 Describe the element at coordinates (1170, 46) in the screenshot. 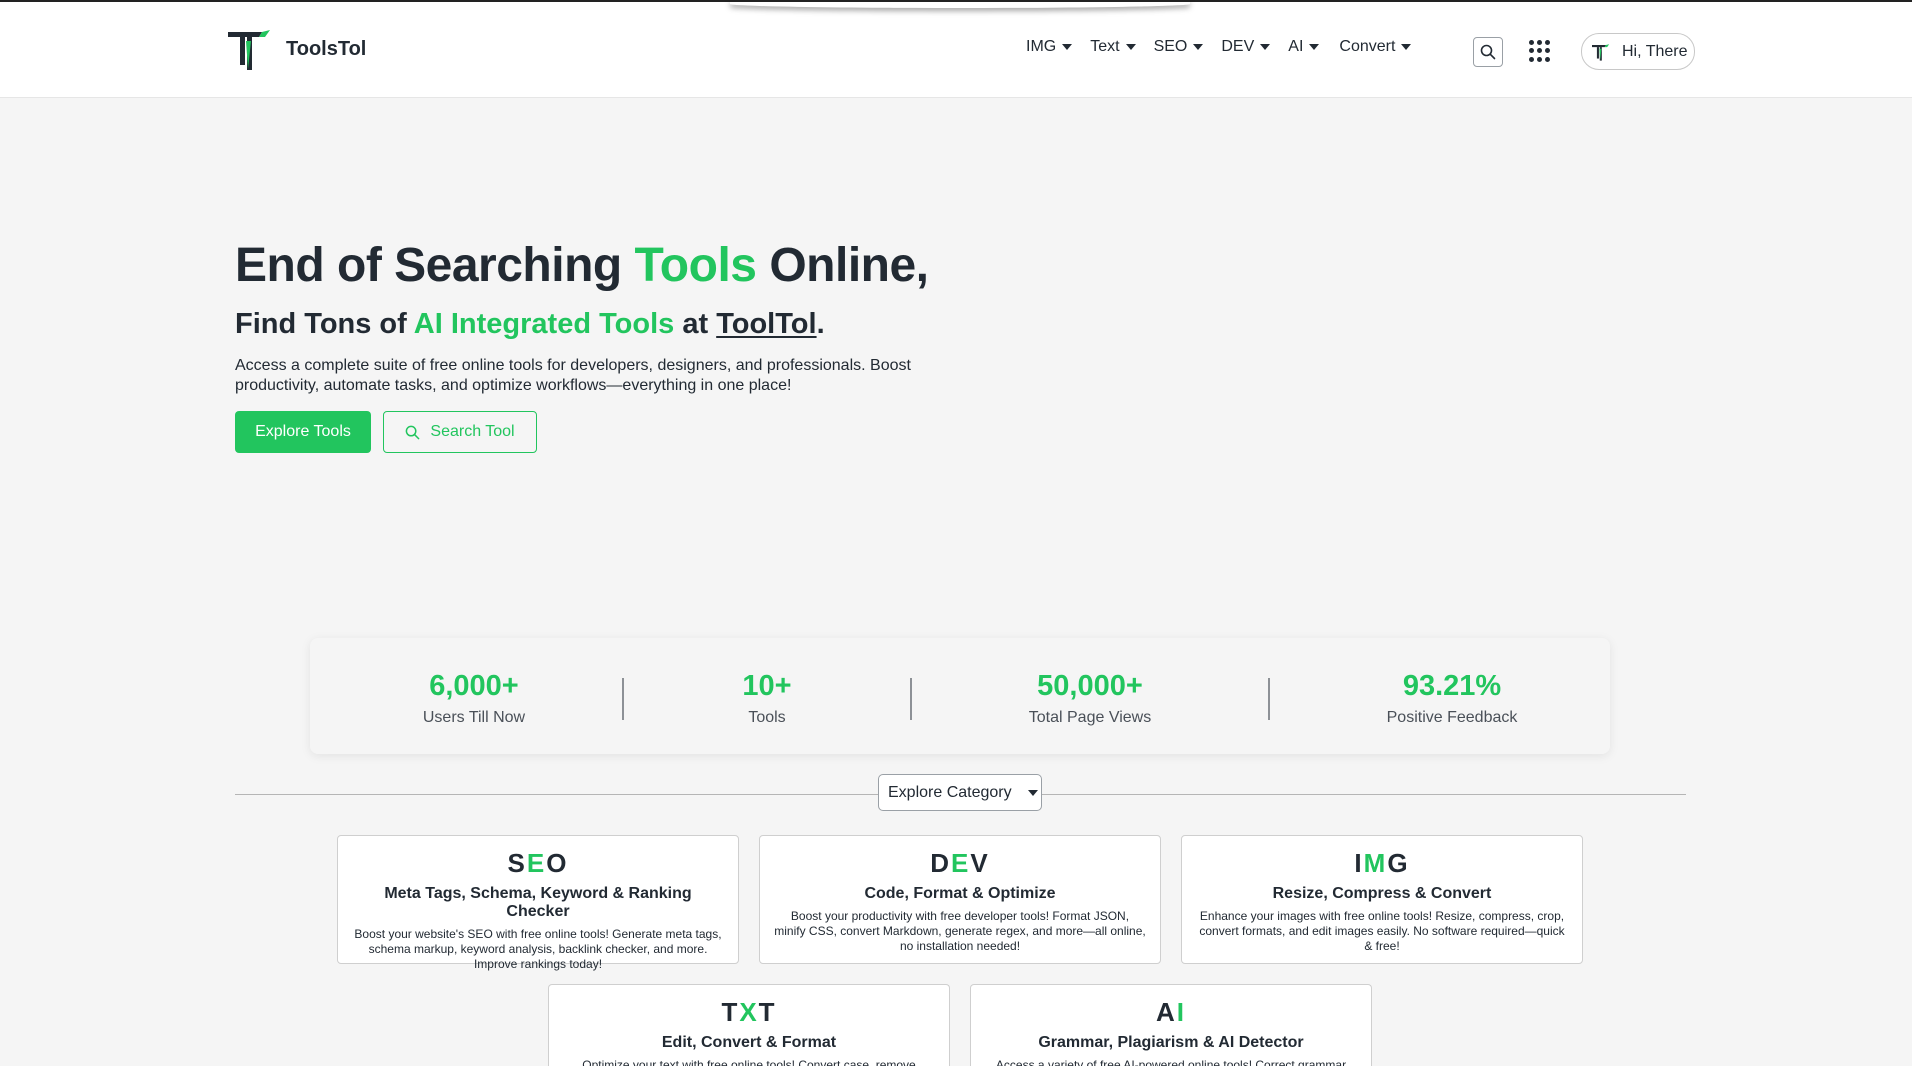

I see `nav-item-label: SEO` at that location.